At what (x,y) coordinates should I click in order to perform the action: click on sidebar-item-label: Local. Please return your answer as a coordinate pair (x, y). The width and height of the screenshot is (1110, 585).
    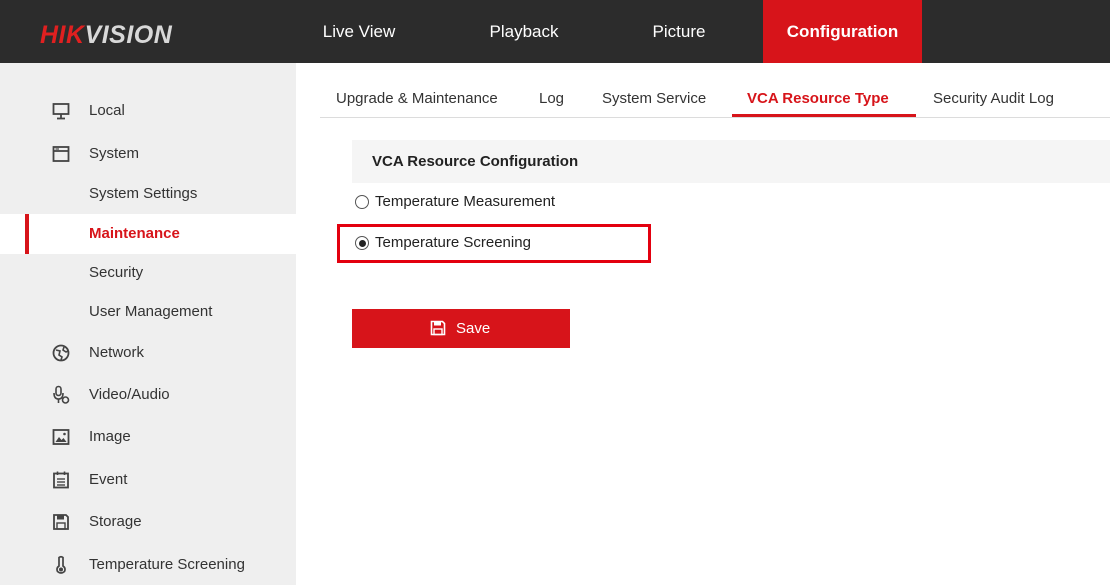
    Looking at the image, I should click on (107, 110).